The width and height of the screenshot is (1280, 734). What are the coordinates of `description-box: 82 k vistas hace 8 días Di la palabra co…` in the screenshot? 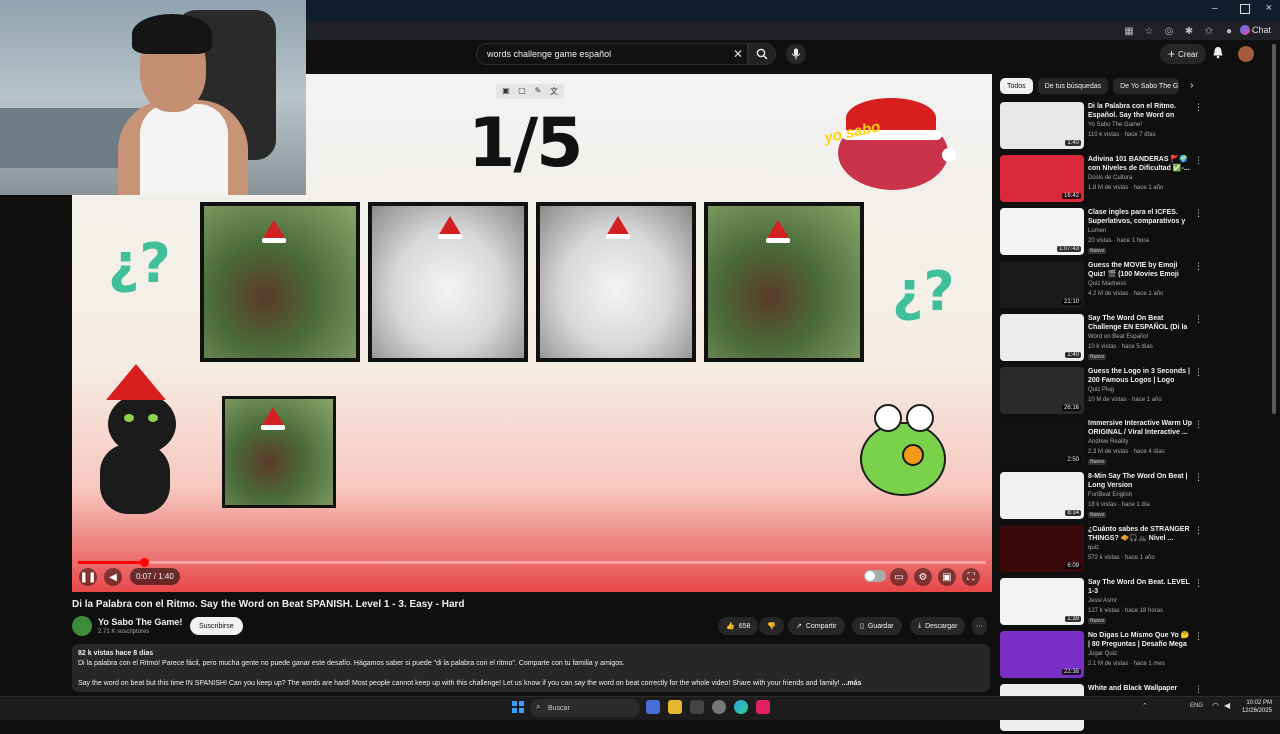 It's located at (531, 668).